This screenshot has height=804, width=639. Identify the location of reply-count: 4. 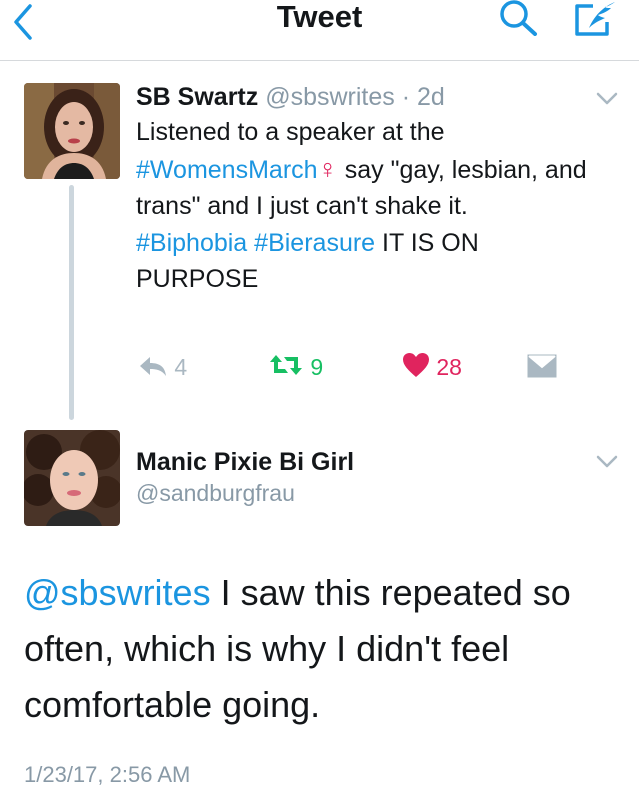
(181, 367).